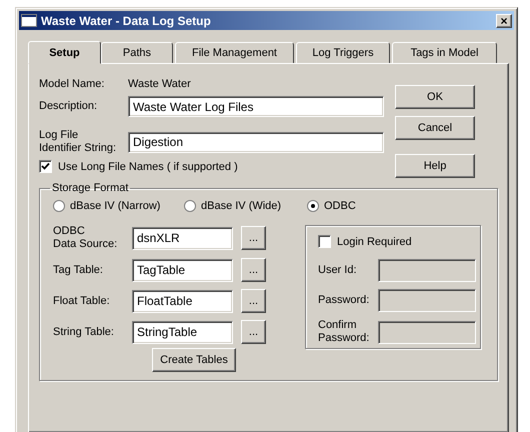 The image size is (530, 432). I want to click on dialog-button: OK, so click(435, 97).